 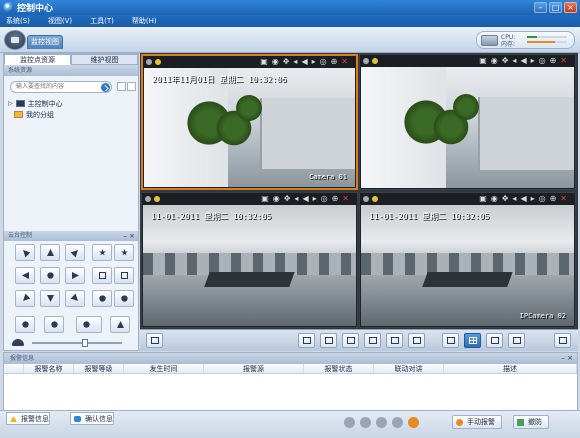 What do you see at coordinates (416, 340) in the screenshot?
I see `layout-next-button` at bounding box center [416, 340].